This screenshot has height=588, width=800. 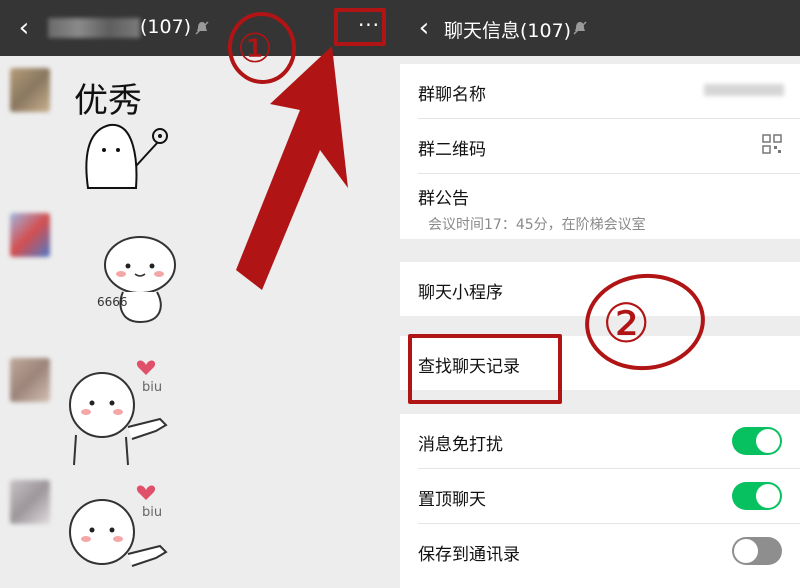 I want to click on pin-chat-toggle, so click(x=757, y=496).